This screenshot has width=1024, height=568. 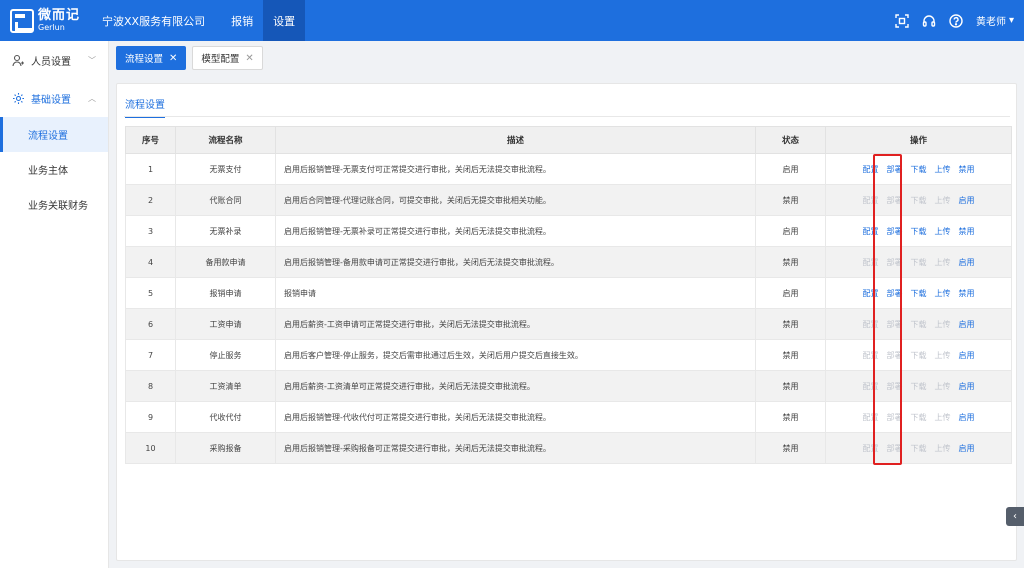 I want to click on logo: 微而记 Gerlun, so click(x=48, y=20).